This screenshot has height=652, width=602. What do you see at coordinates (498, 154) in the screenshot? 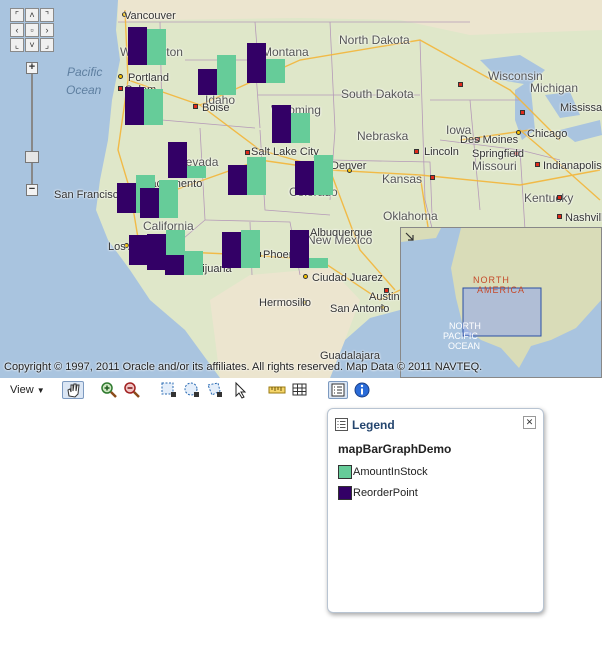
I see `city-label: Springfield` at bounding box center [498, 154].